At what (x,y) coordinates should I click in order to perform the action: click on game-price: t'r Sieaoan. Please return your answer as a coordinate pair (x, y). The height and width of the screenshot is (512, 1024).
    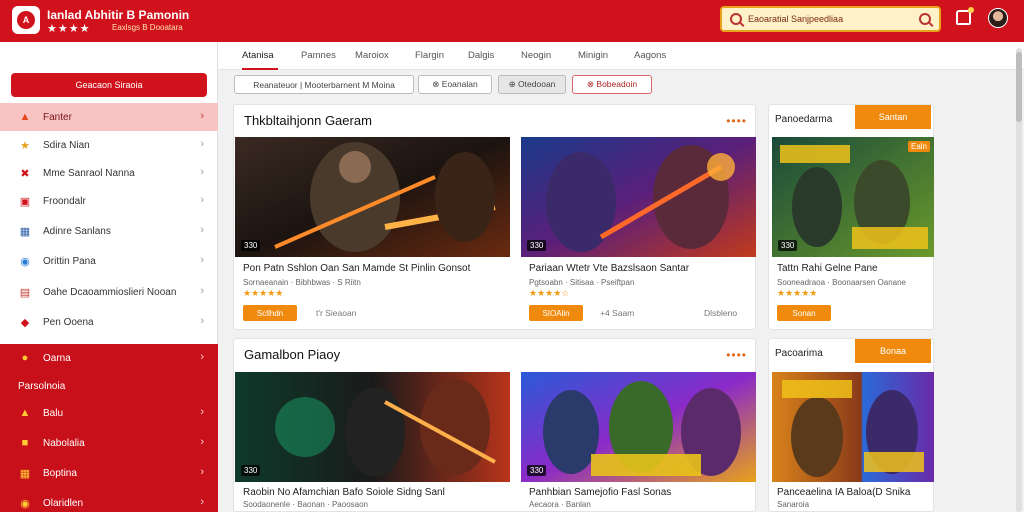
    Looking at the image, I should click on (336, 313).